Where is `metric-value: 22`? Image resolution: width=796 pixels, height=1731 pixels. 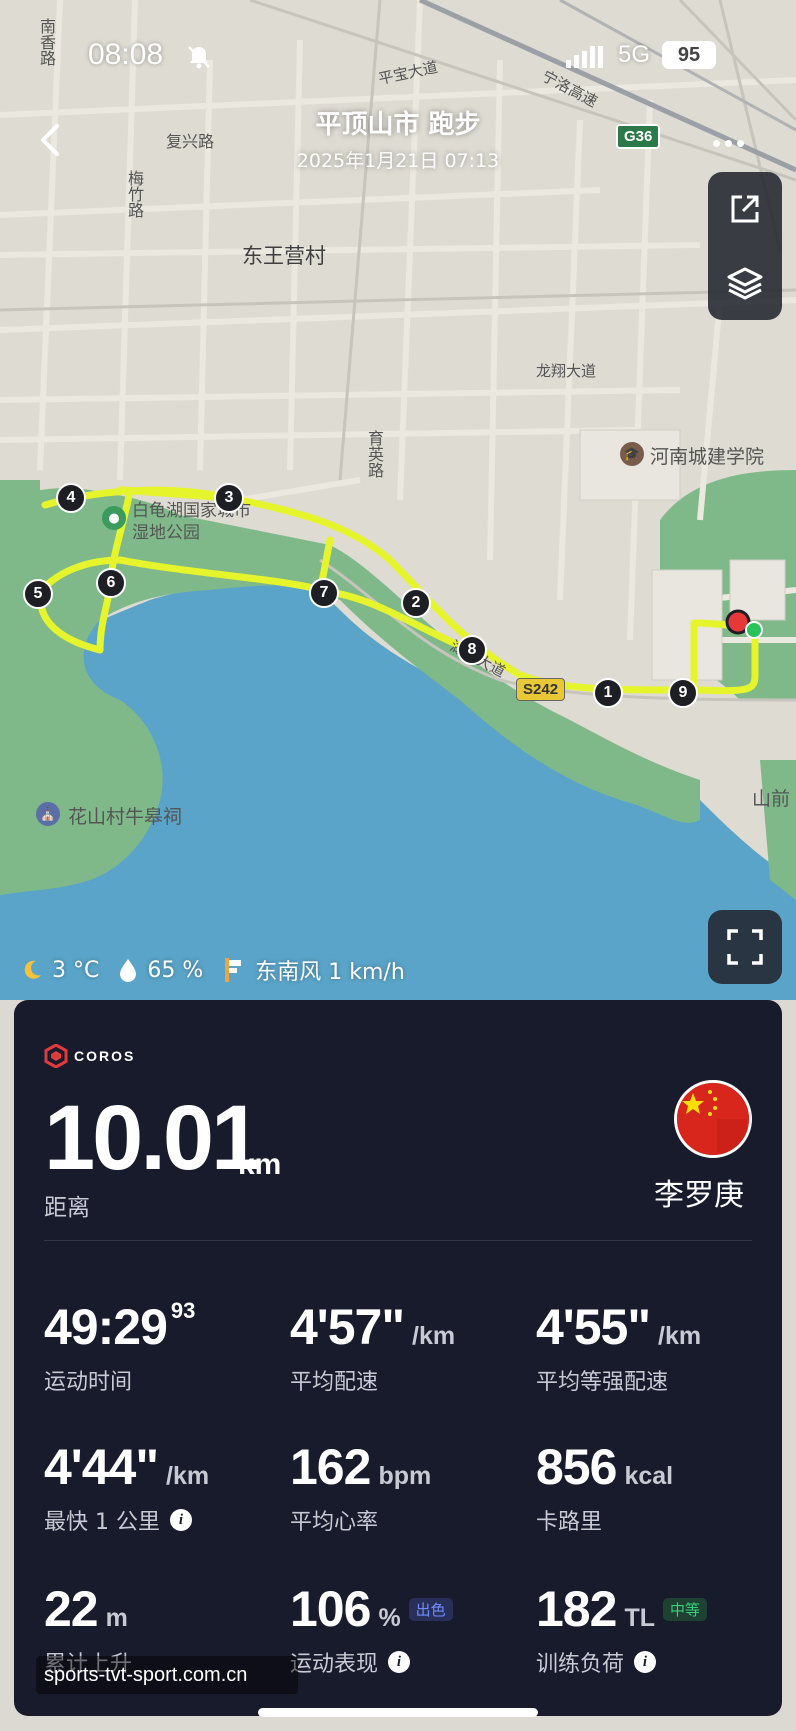 metric-value: 22 is located at coordinates (71, 1609).